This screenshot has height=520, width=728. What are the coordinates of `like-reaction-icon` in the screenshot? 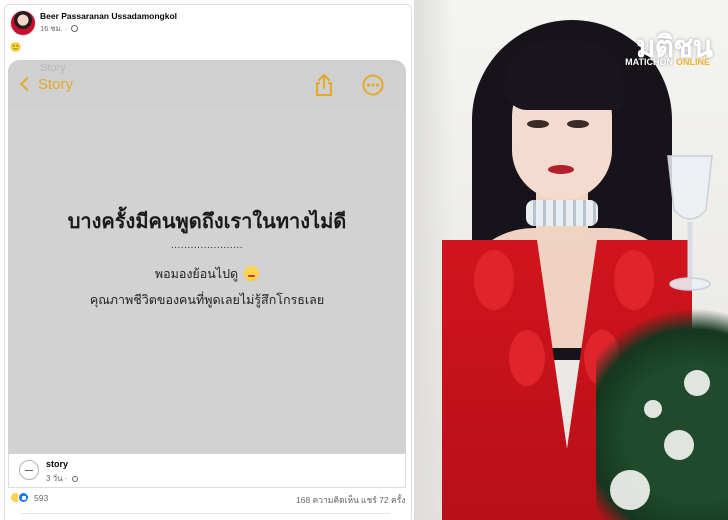 It's located at (23, 497).